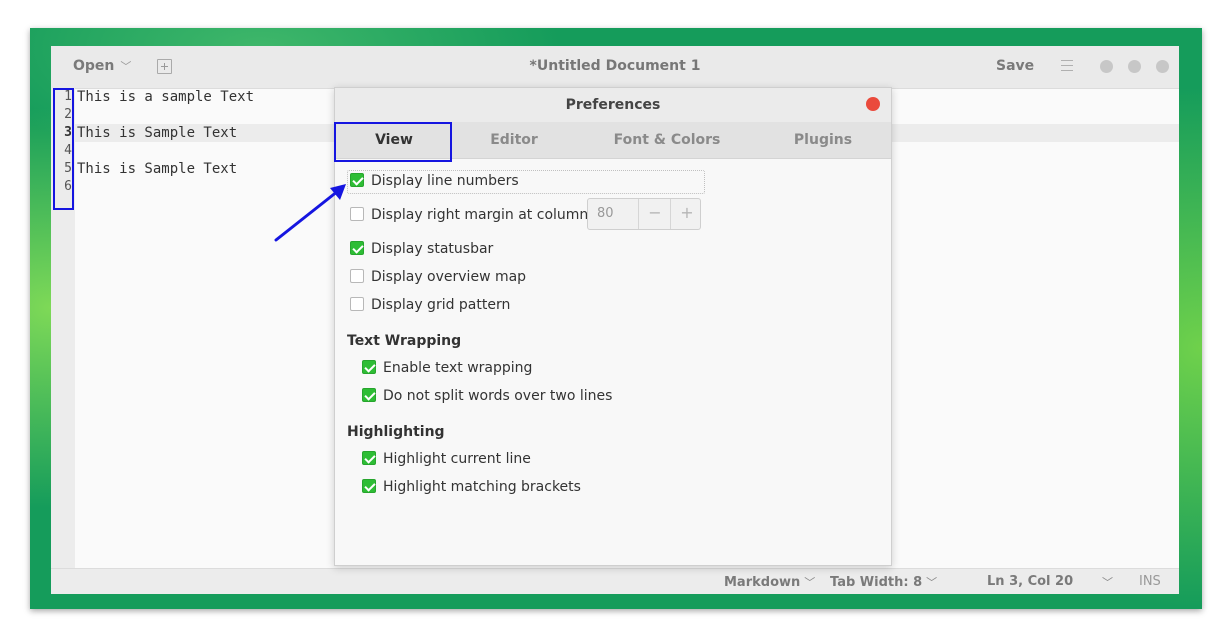 This screenshot has width=1231, height=641. I want to click on checkbox-label: Highlight current line, so click(457, 459).